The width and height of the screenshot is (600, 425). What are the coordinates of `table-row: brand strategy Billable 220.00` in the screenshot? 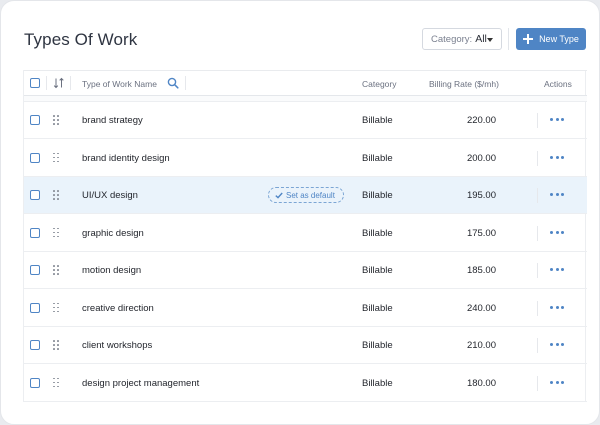 It's located at (305, 120).